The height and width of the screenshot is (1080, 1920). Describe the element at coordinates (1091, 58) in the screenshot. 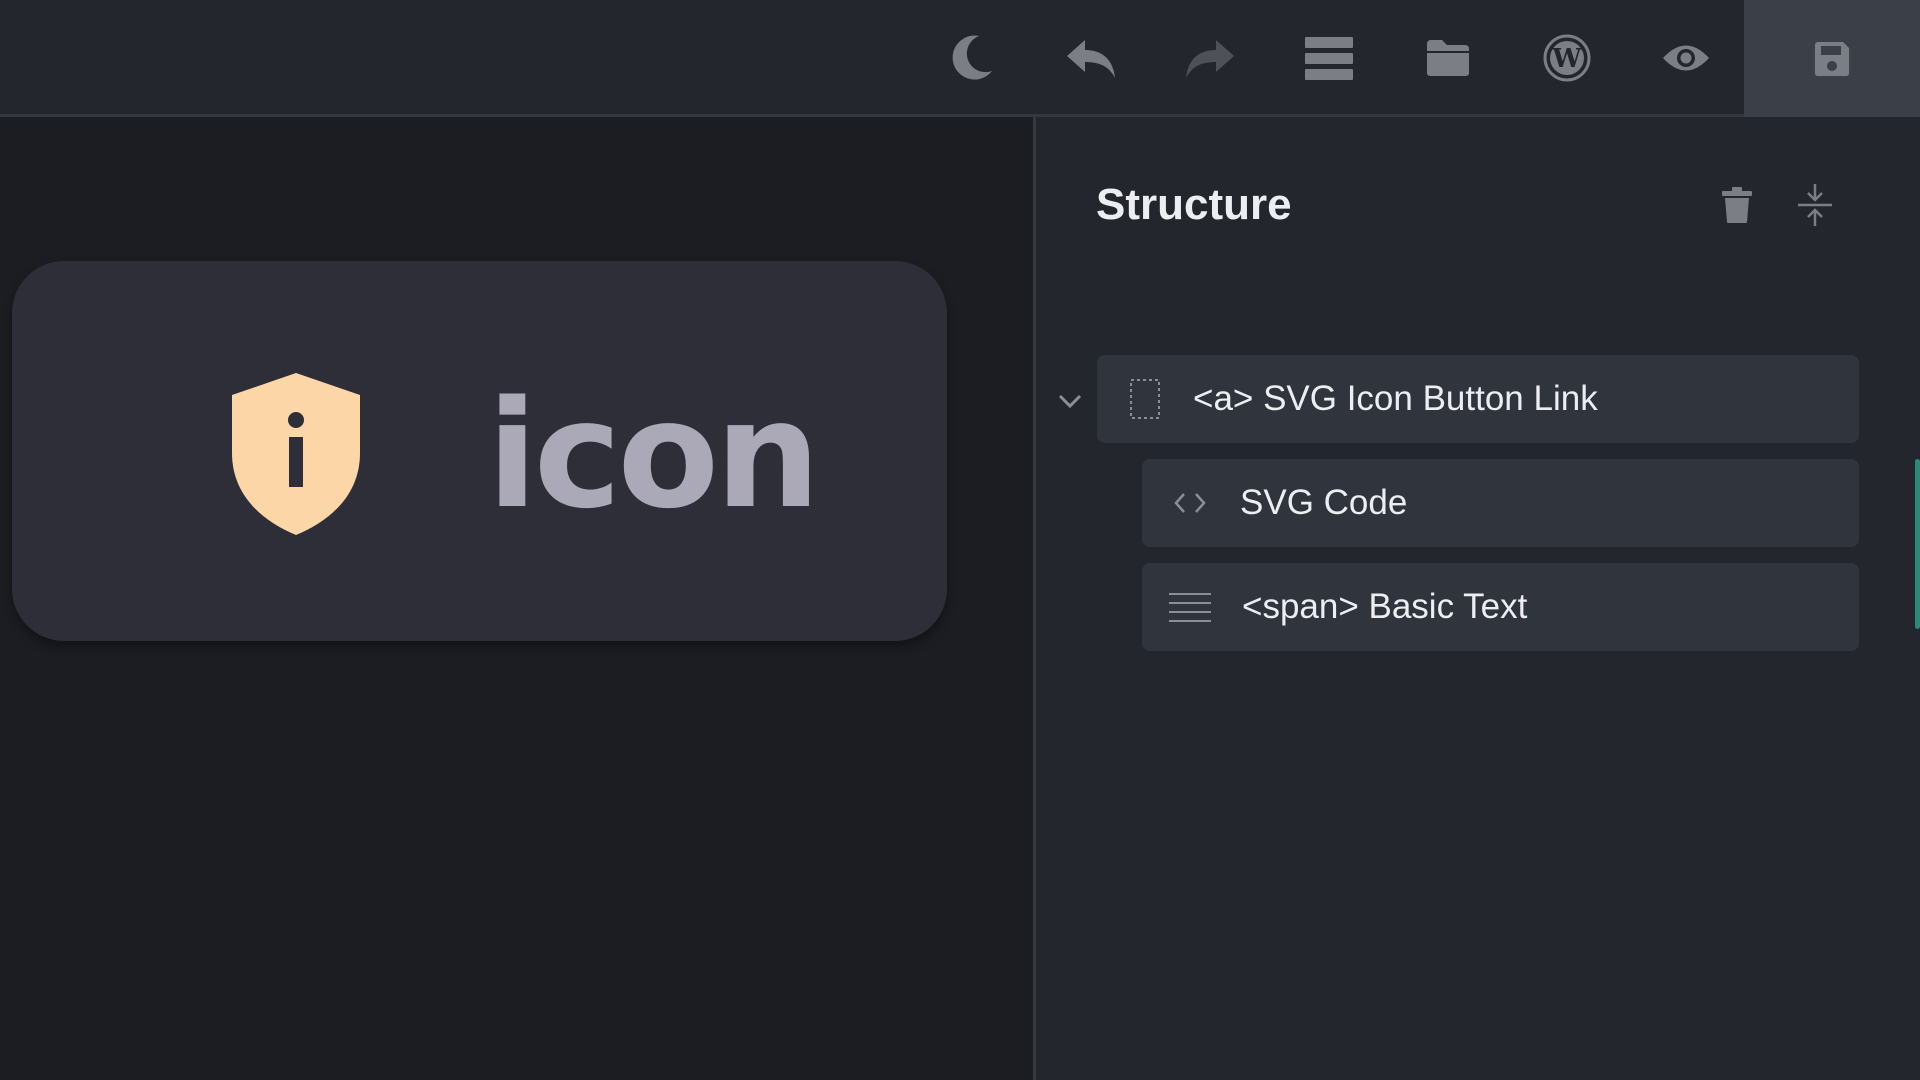

I see `undo-icon` at that location.